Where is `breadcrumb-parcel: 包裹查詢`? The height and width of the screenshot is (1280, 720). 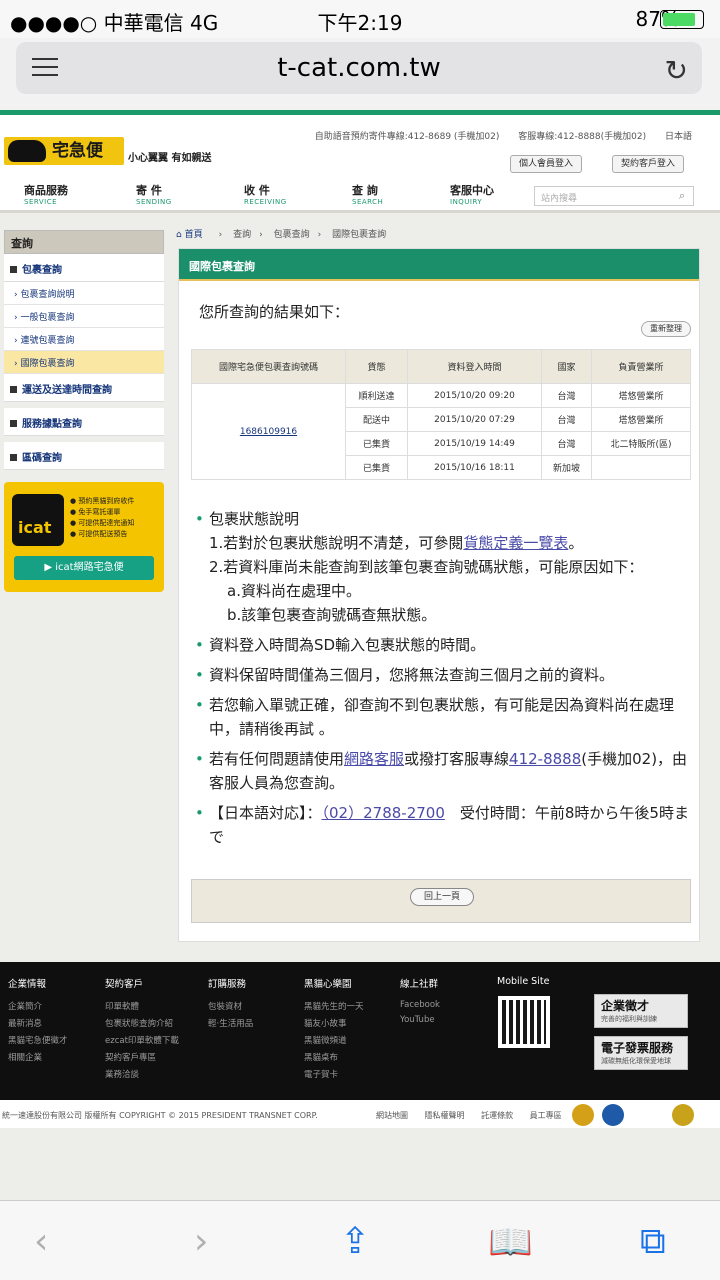 breadcrumb-parcel: 包裹查詢 is located at coordinates (292, 235).